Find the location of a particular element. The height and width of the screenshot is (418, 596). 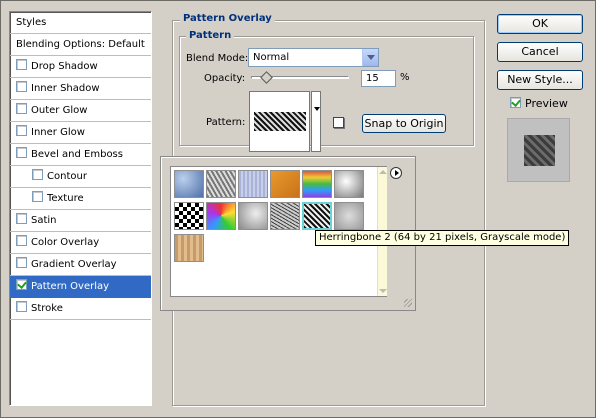

pattern-tile-gravel is located at coordinates (285, 216).